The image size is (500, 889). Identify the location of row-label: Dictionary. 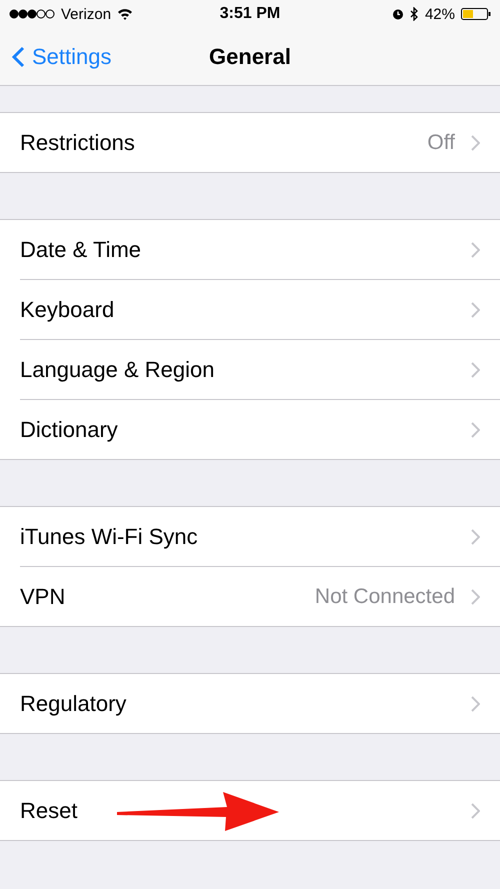
(69, 429).